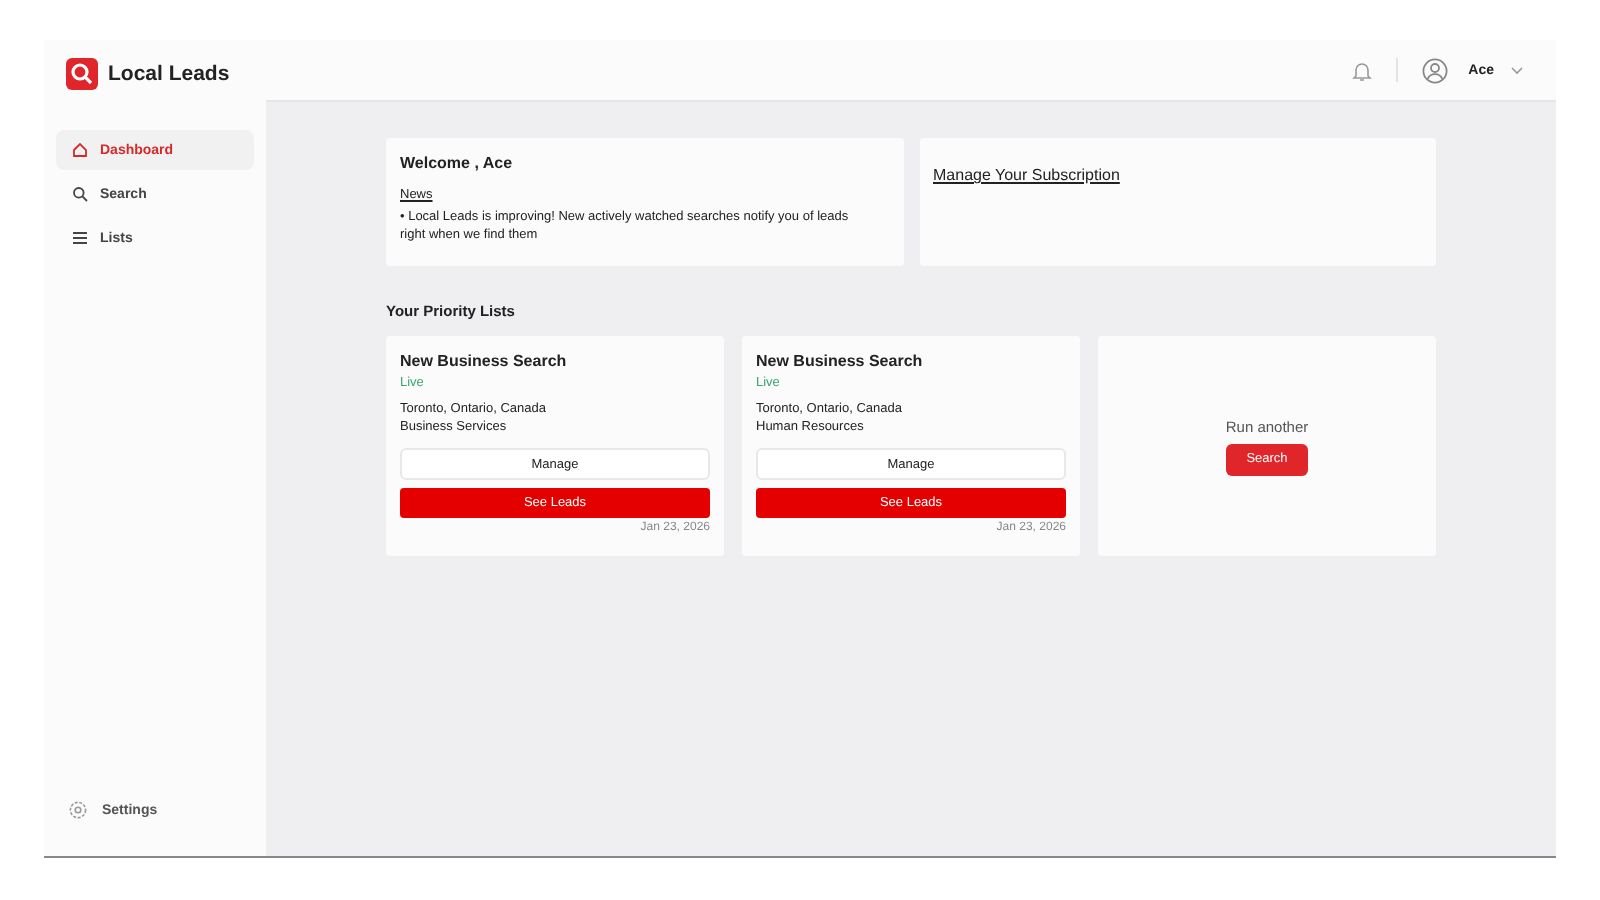 Image resolution: width=1600 pixels, height=900 pixels. I want to click on home-icon, so click(80, 150).